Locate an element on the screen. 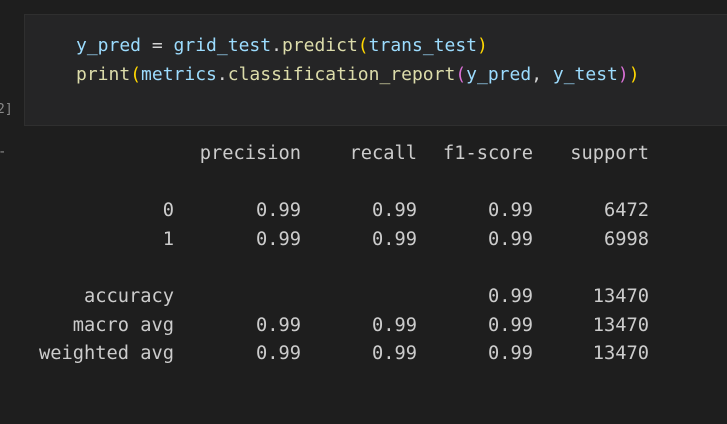 This screenshot has width=727, height=424. code-line: y_pred = grid_test.predict(trans_test) is located at coordinates (282, 46).